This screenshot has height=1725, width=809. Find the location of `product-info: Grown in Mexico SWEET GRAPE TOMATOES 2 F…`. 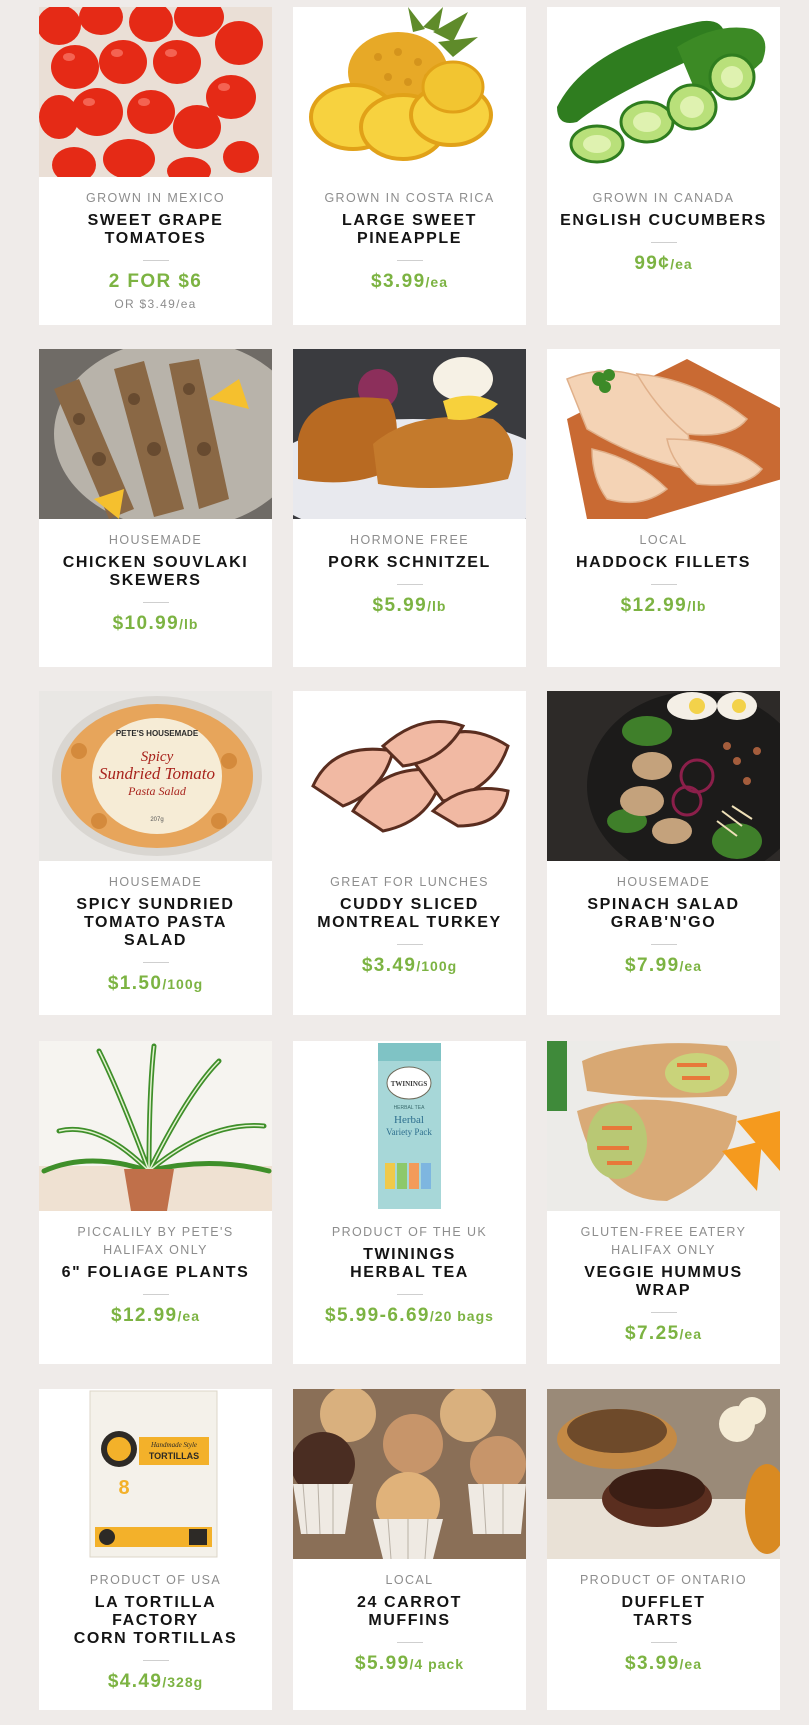

product-info: Grown in Mexico SWEET GRAPE TOMATOES 2 F… is located at coordinates (155, 249).